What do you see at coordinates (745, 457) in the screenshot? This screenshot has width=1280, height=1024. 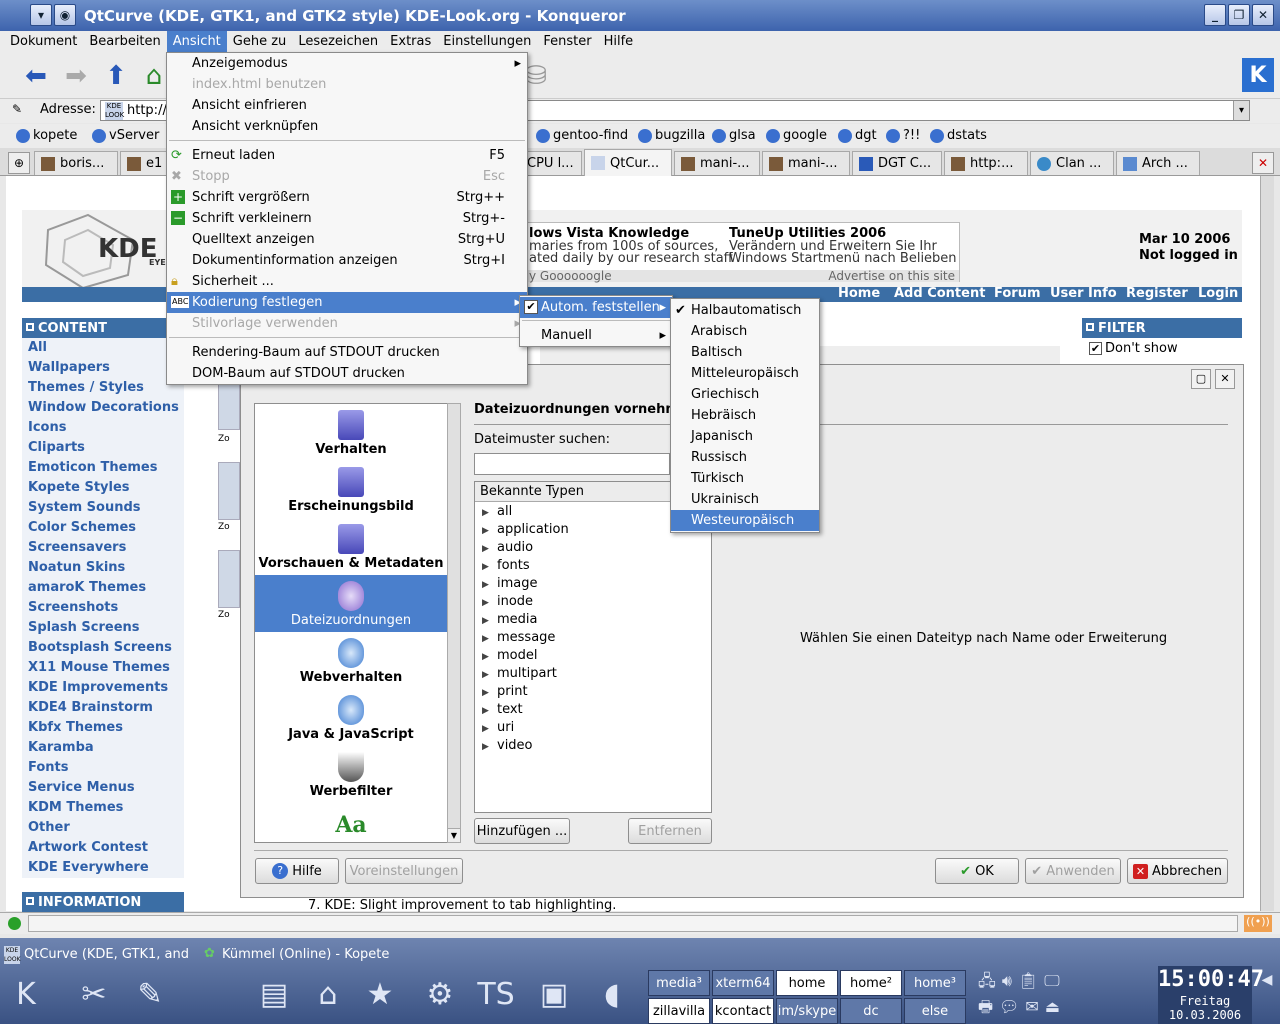 I see `menu-item-russisch: Russisch` at bounding box center [745, 457].